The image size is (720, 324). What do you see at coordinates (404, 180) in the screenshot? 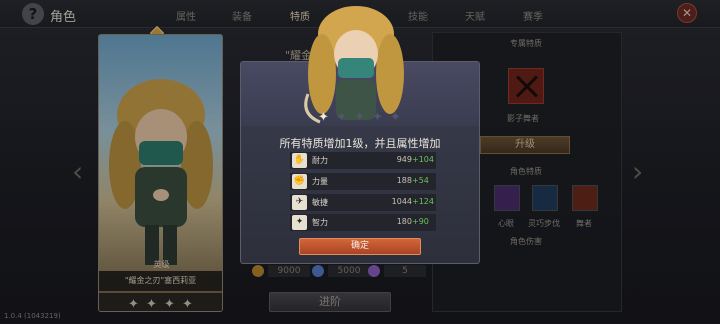
I see `attribute-value: 188` at bounding box center [404, 180].